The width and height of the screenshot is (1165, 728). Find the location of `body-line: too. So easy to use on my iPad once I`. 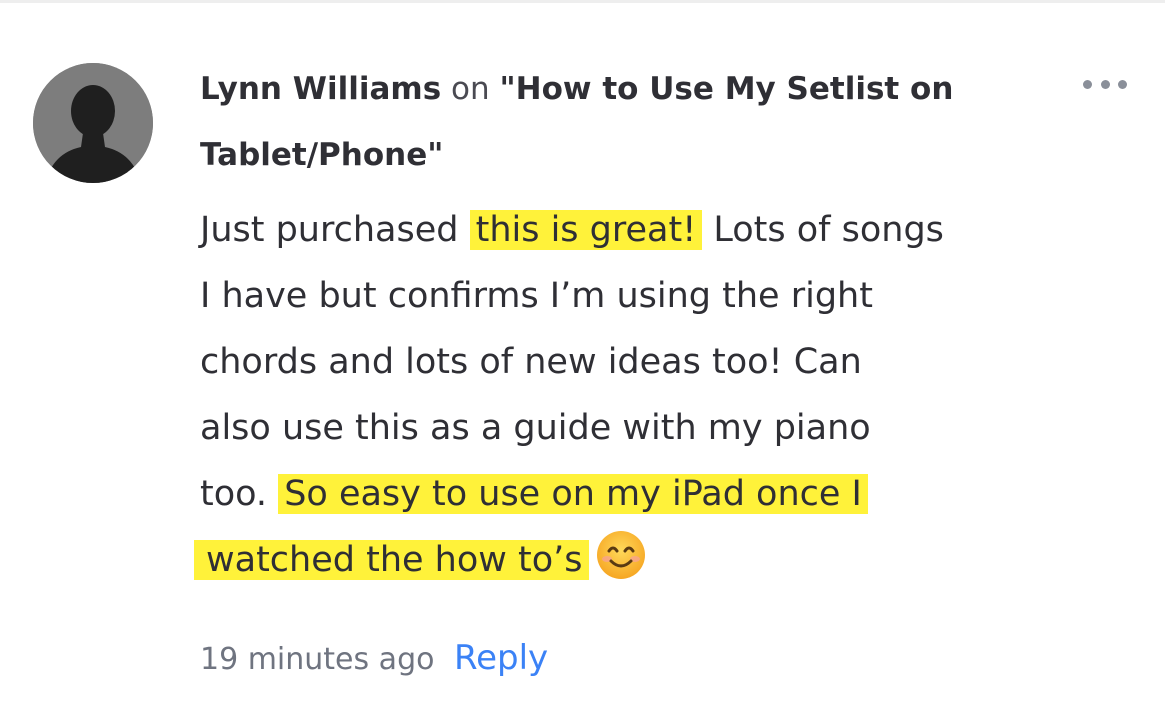

body-line: too. So easy to use on my iPad once I is located at coordinates (640, 494).